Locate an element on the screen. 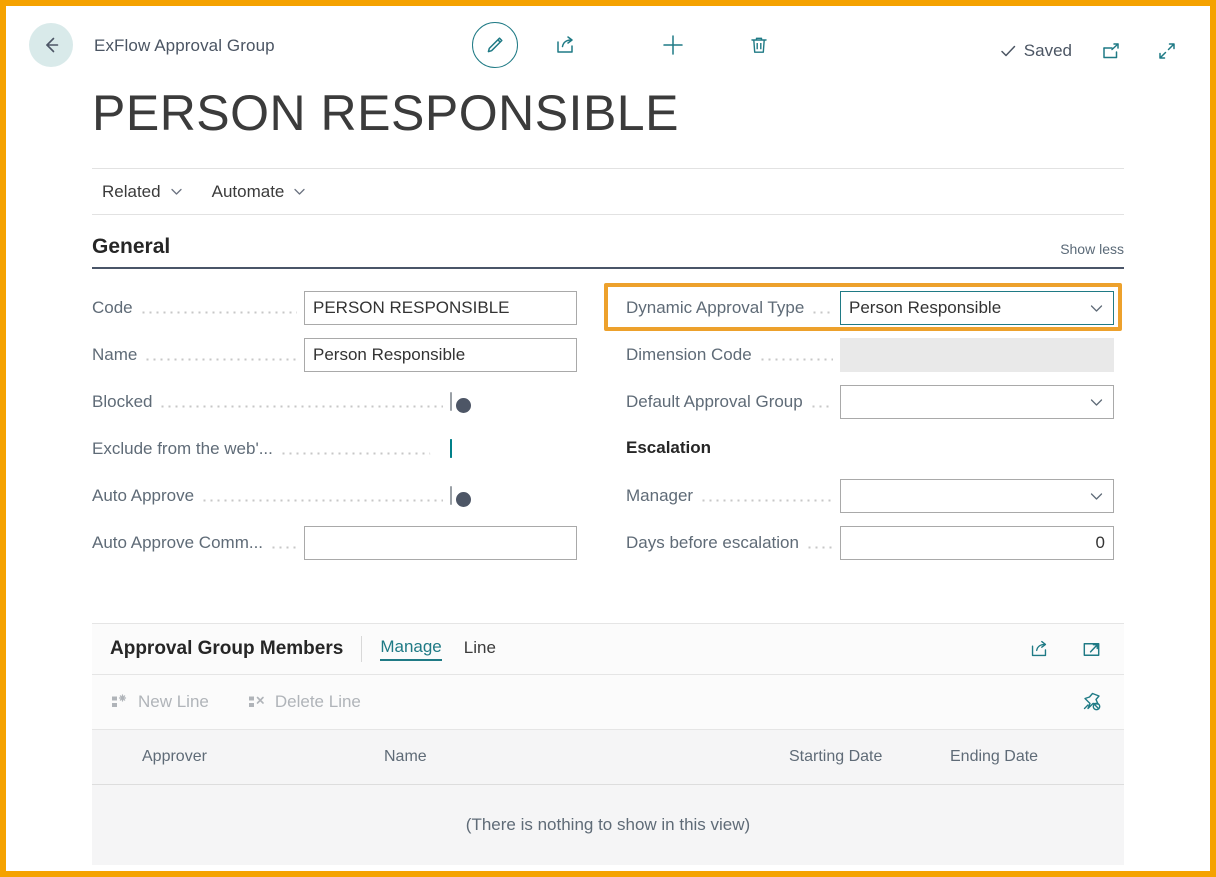 This screenshot has width=1216, height=877. back-button is located at coordinates (51, 45).